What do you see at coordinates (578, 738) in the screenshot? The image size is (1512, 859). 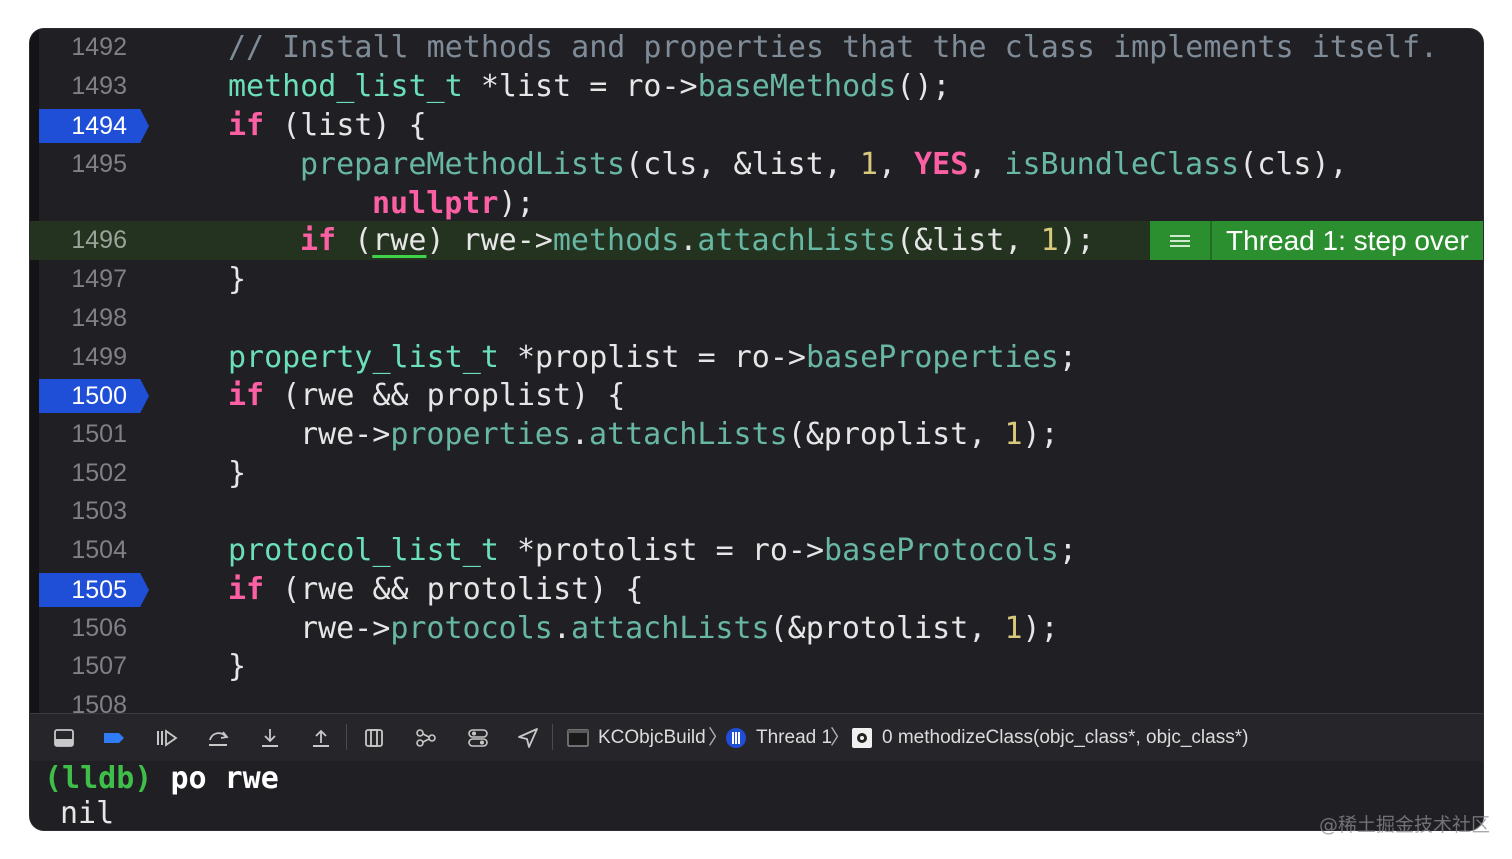 I see `target-app-icon` at bounding box center [578, 738].